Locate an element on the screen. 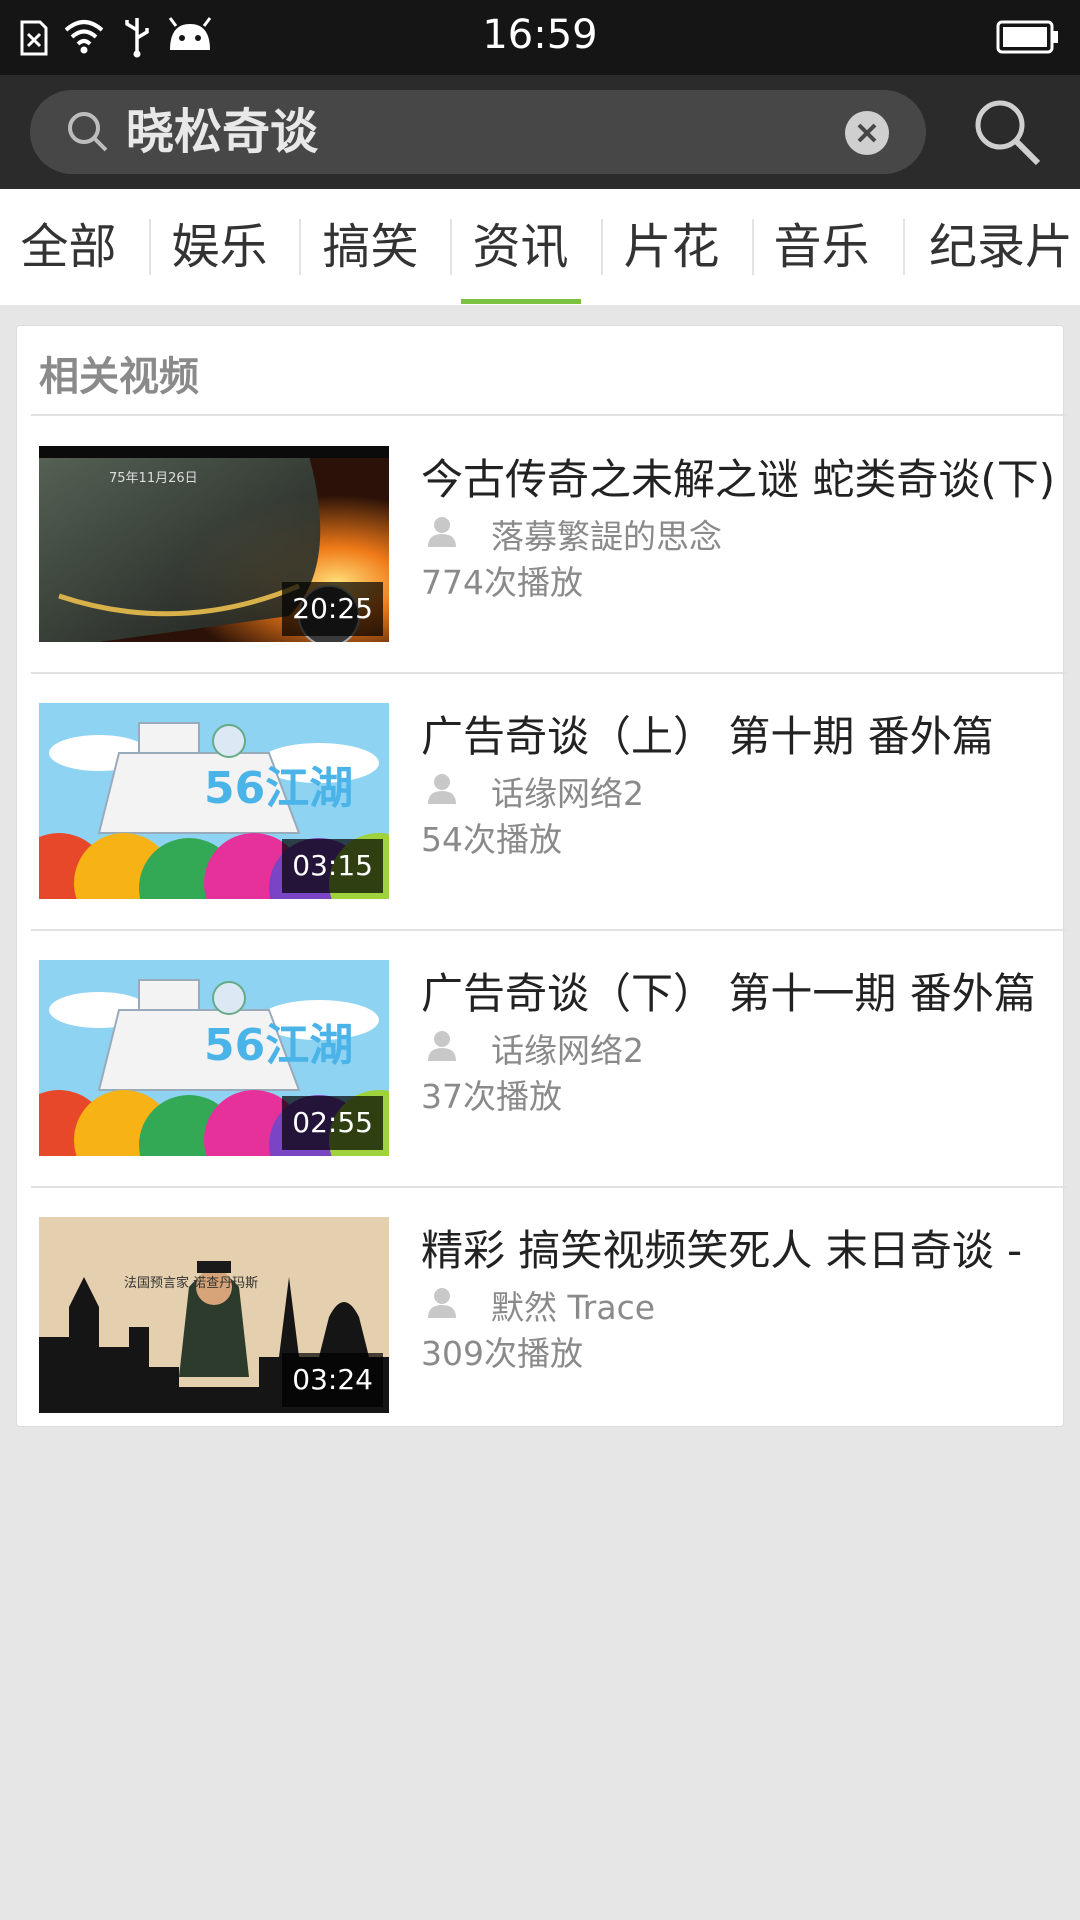 This screenshot has width=1080, height=1920. duration-badge: 03:24 is located at coordinates (332, 1380).